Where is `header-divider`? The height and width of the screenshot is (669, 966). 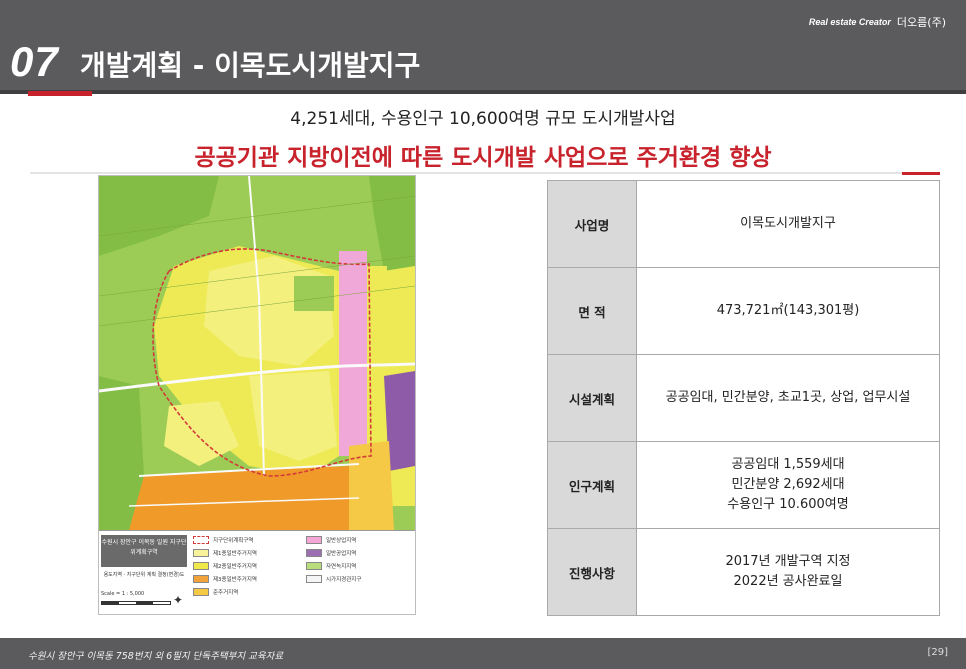 header-divider is located at coordinates (483, 92).